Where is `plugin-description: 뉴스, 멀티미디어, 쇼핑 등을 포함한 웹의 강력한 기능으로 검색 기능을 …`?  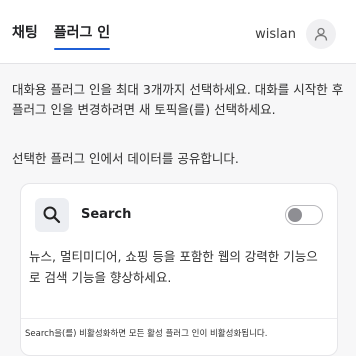
plugin-description: 뉴스, 멀티미디어, 쇼핑 등을 포함한 웹의 강력한 기능으로 검색 기능을 … is located at coordinates (173, 267).